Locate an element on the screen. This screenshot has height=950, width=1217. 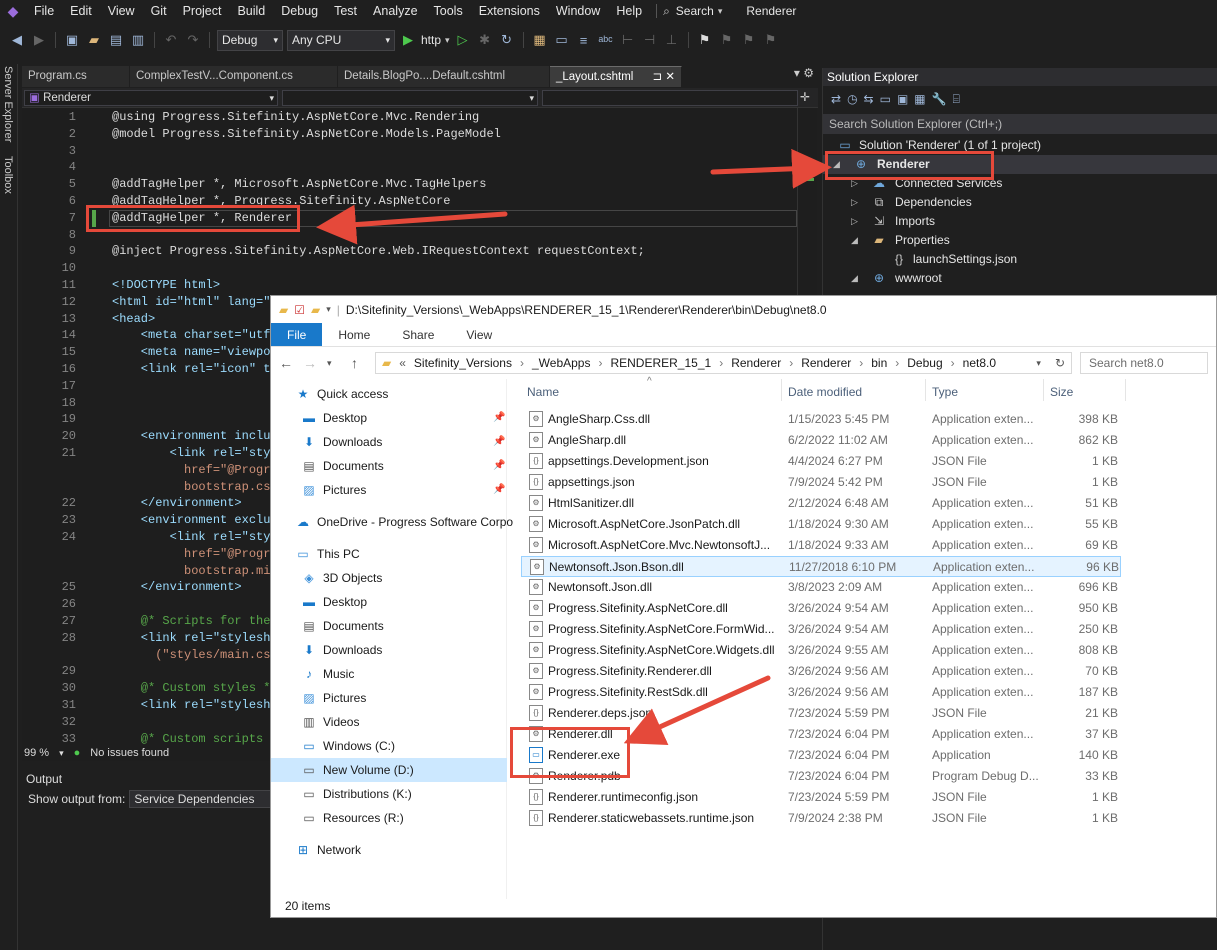
arrow-to-project is located at coordinates (771, 168).